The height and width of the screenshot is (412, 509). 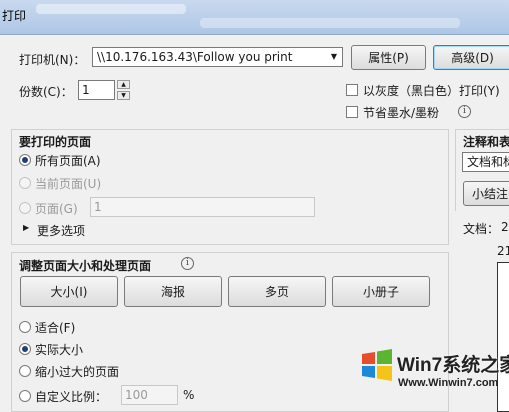 I want to click on document-size-label: 文档：, so click(x=481, y=229).